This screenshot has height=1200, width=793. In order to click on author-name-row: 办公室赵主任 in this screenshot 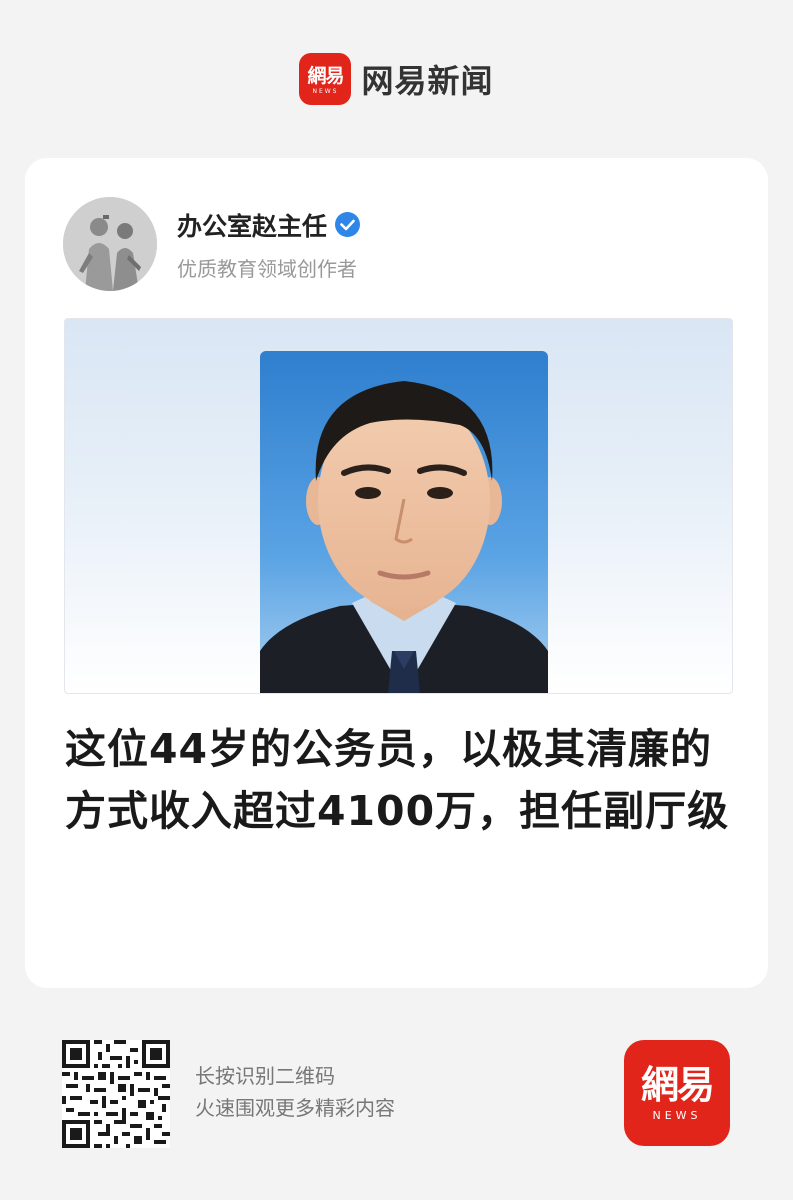, I will do `click(269, 225)`.